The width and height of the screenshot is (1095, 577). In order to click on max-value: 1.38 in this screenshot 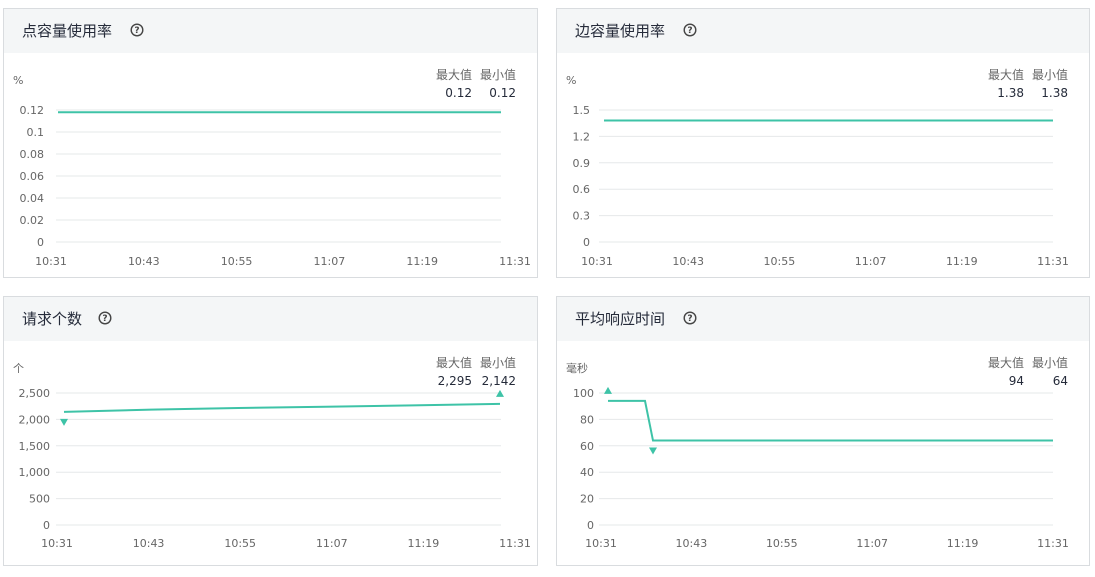, I will do `click(1010, 93)`.